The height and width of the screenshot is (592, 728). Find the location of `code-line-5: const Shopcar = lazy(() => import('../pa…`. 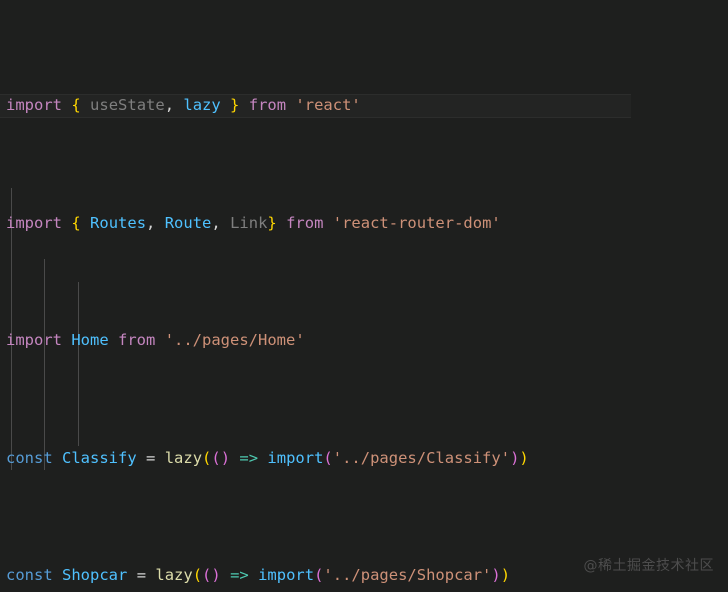

code-line-5: const Shopcar = lazy(() => import('../pa… is located at coordinates (315, 576).